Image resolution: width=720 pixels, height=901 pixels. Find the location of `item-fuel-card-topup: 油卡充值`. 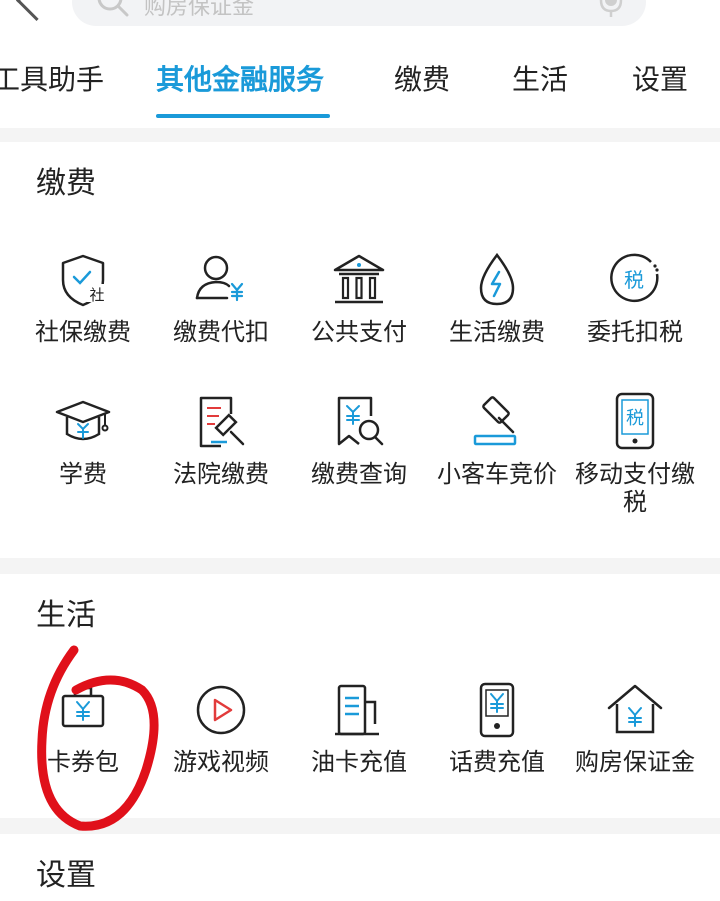

item-fuel-card-topup: 油卡充值 is located at coordinates (359, 728).